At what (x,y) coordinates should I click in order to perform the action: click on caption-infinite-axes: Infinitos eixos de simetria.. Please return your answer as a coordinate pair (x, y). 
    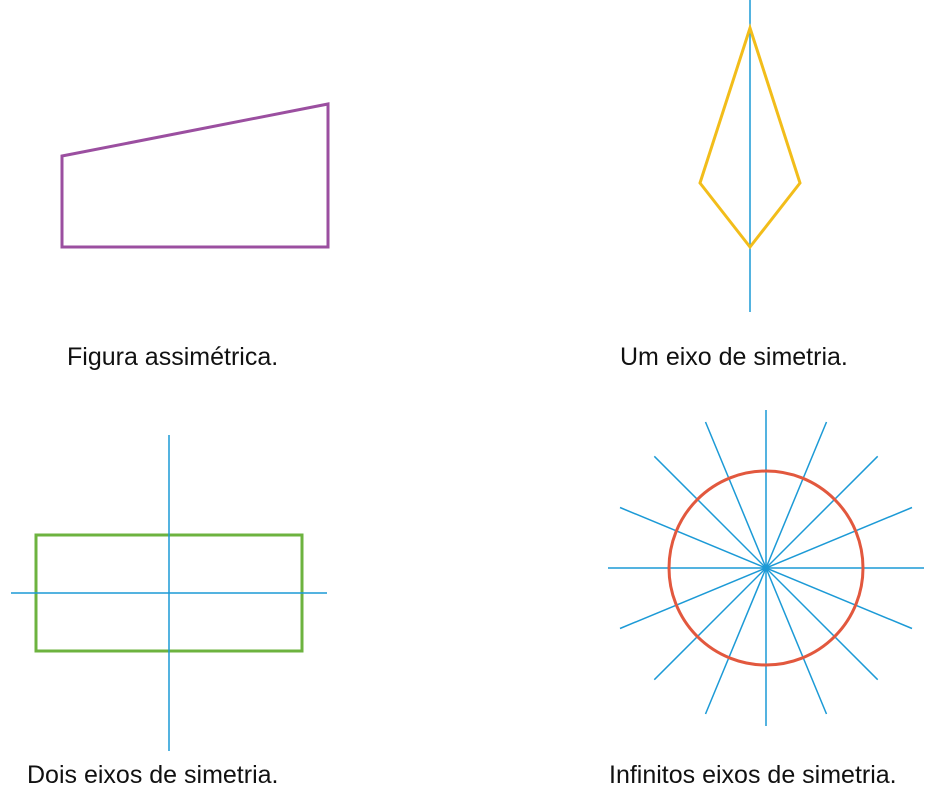
    Looking at the image, I should click on (753, 775).